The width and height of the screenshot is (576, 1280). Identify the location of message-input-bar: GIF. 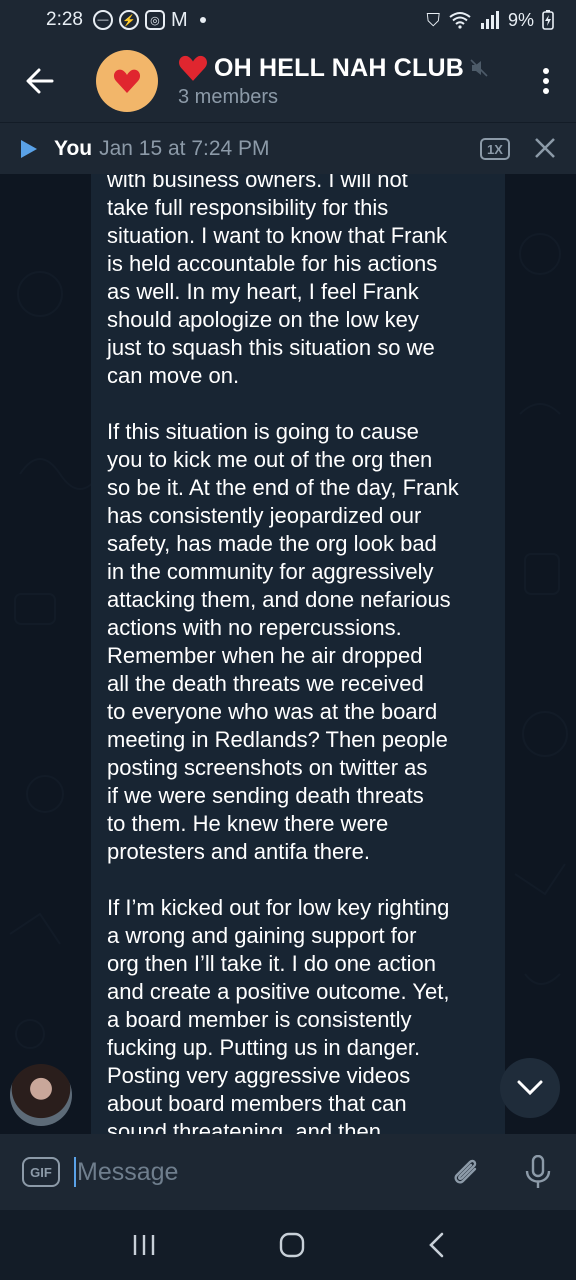
(288, 1172).